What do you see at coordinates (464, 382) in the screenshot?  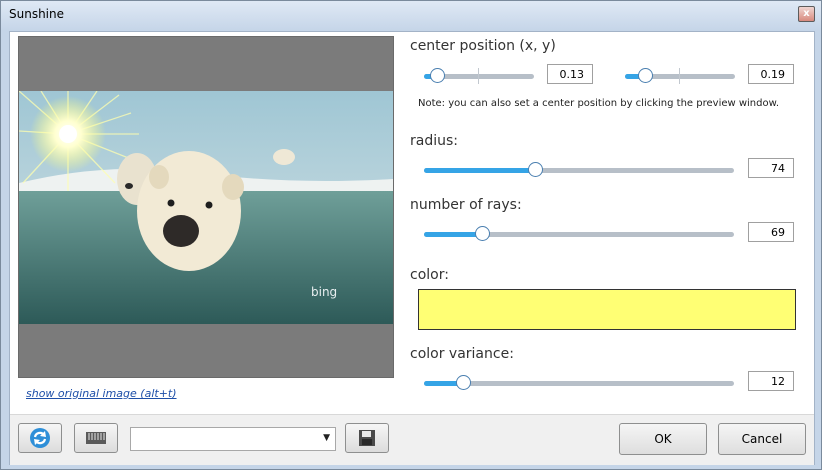 I see `color-variance-thumb` at bounding box center [464, 382].